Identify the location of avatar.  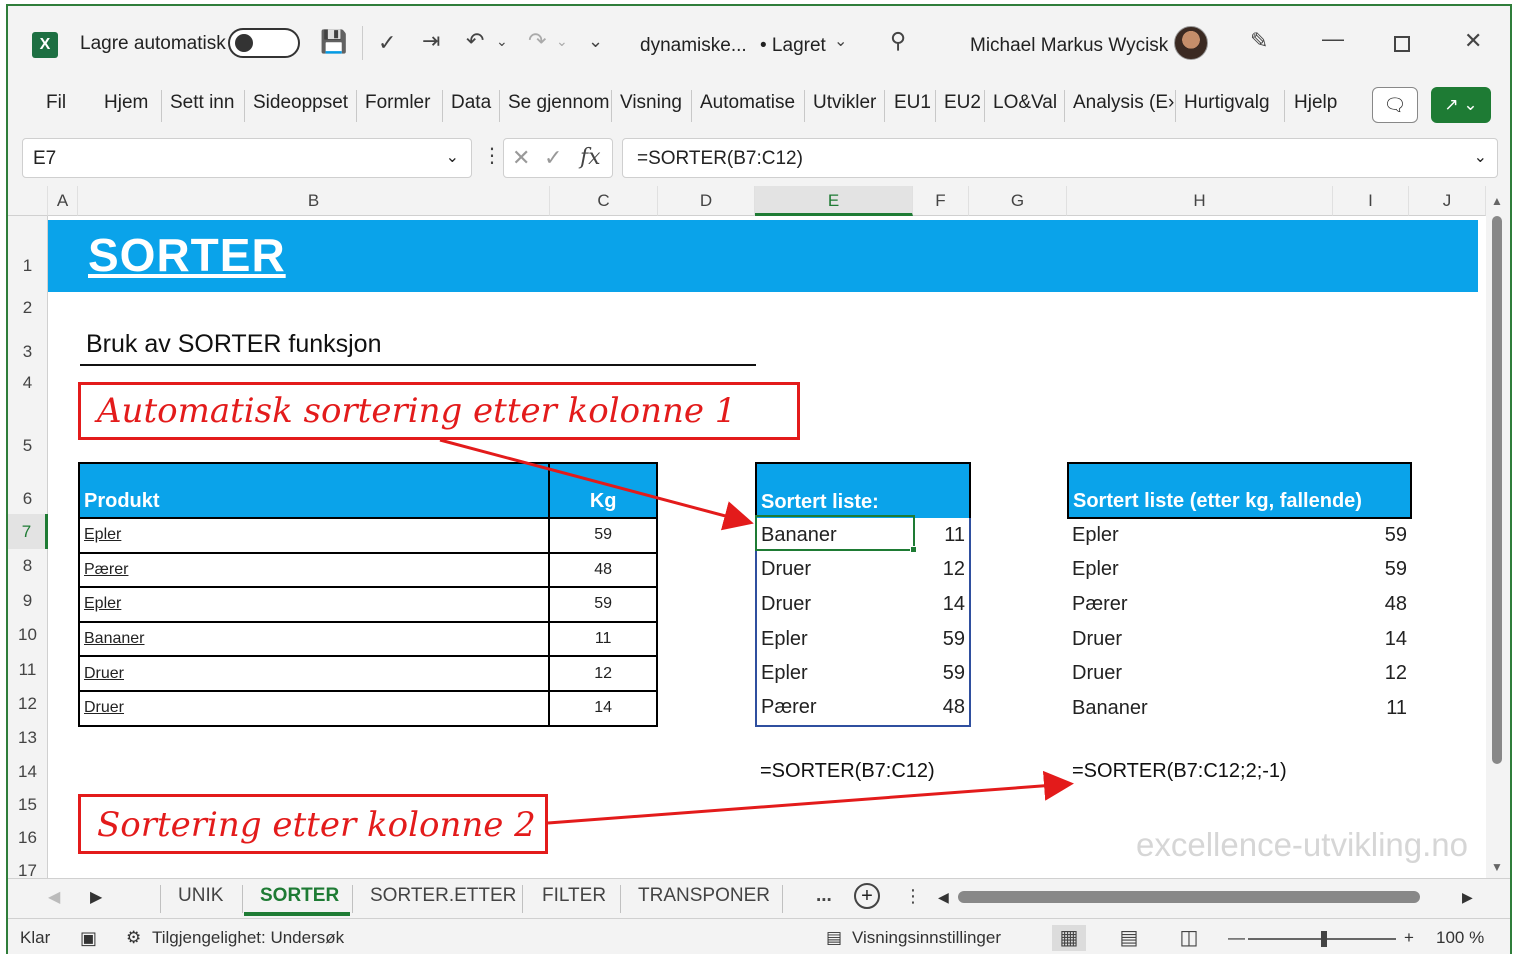
(1191, 43).